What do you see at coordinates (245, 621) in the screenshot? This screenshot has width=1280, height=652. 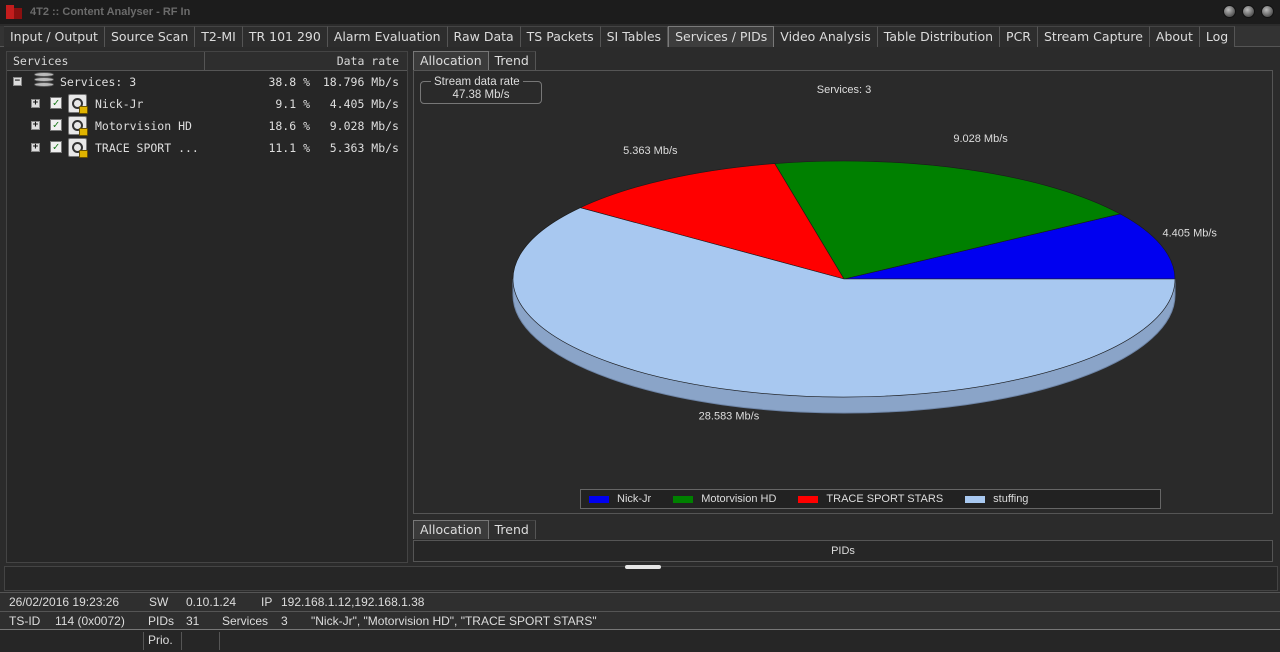 I see `status-services-label: Services` at bounding box center [245, 621].